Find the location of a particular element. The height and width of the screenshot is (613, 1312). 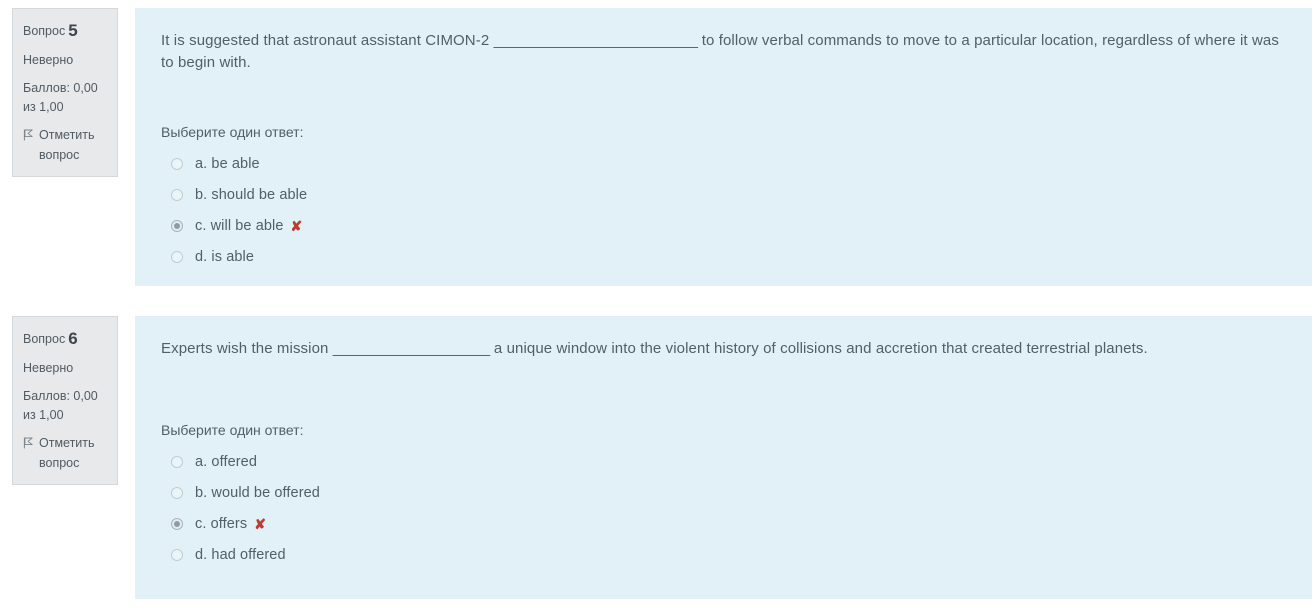

answer-option-label: d. had offered is located at coordinates (240, 554).